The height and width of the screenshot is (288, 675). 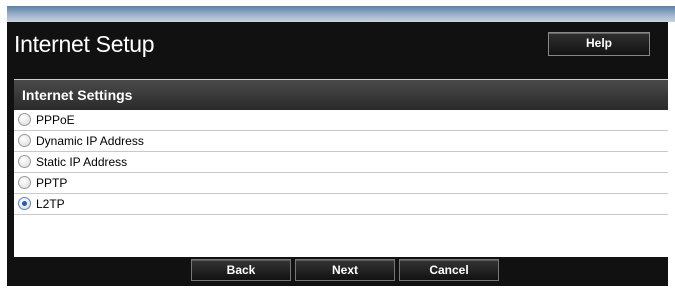 What do you see at coordinates (341, 204) in the screenshot?
I see `option-l2tp: L2TP` at bounding box center [341, 204].